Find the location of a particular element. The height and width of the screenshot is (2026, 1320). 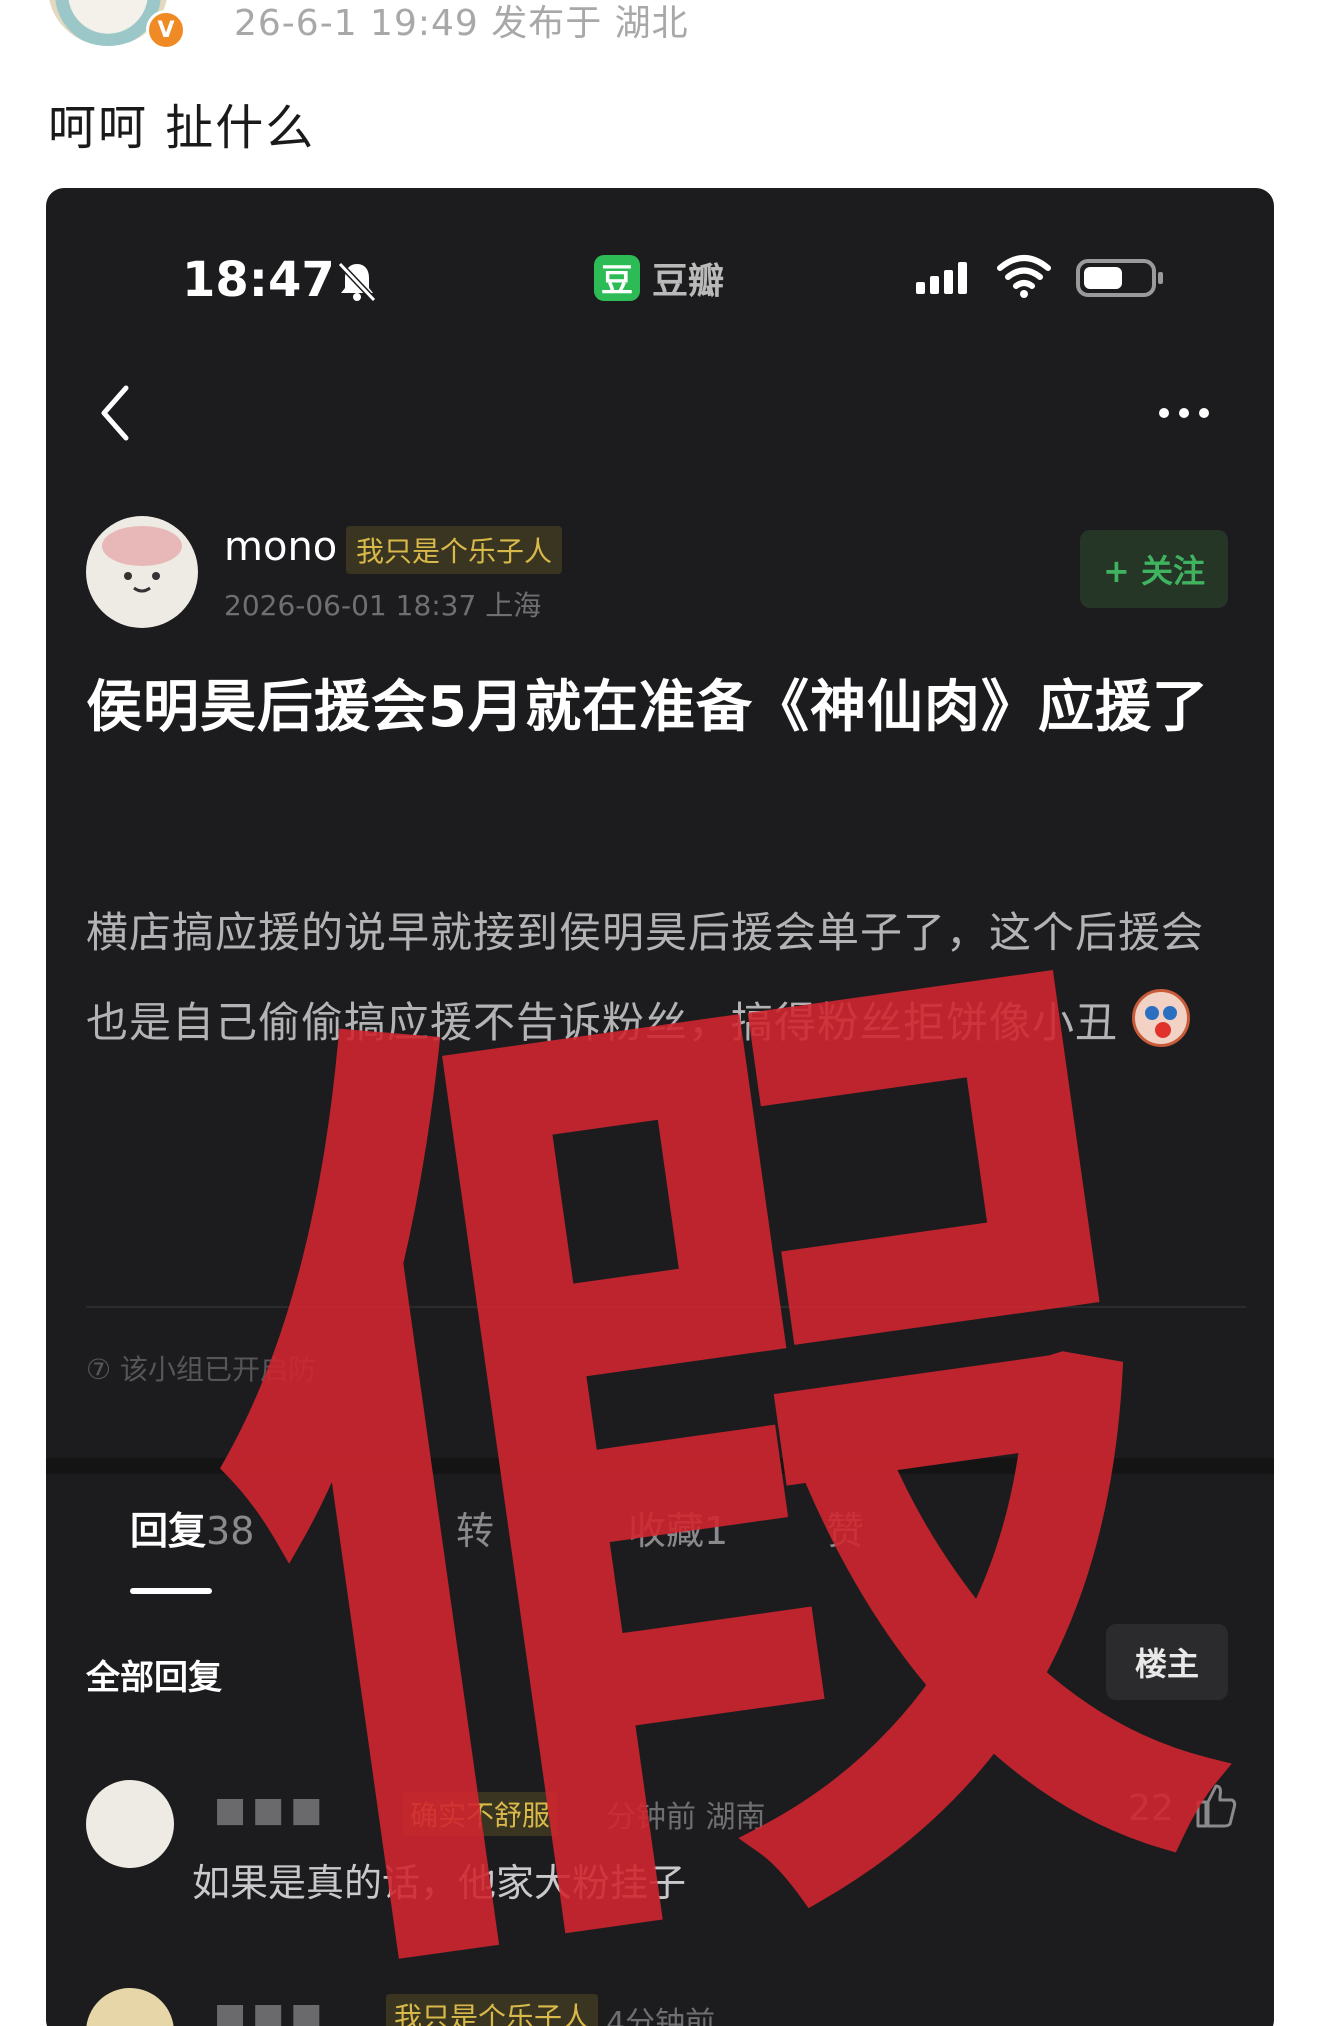

post-meta: 26-6-1 19:49 发布于 湖北 is located at coordinates (461, 23).